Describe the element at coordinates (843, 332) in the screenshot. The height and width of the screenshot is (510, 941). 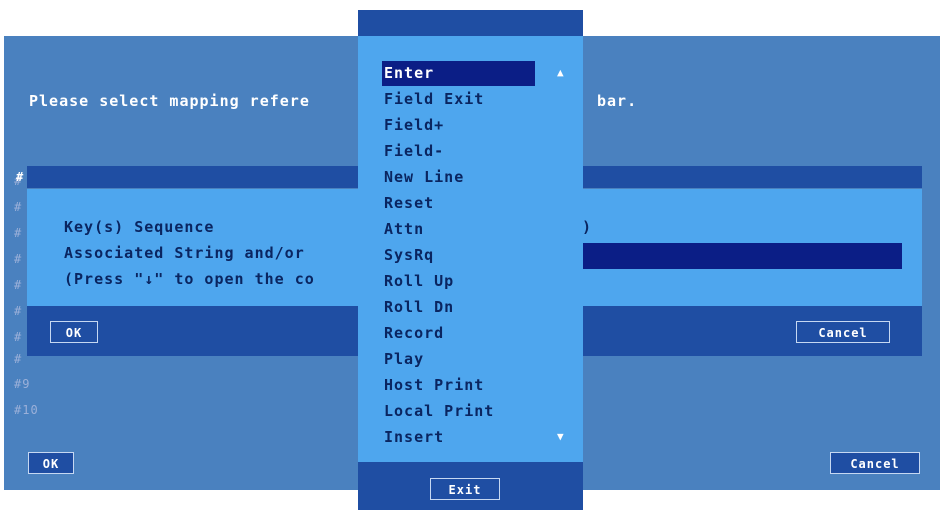
I see `dialog-cancel-button: Cancel` at that location.